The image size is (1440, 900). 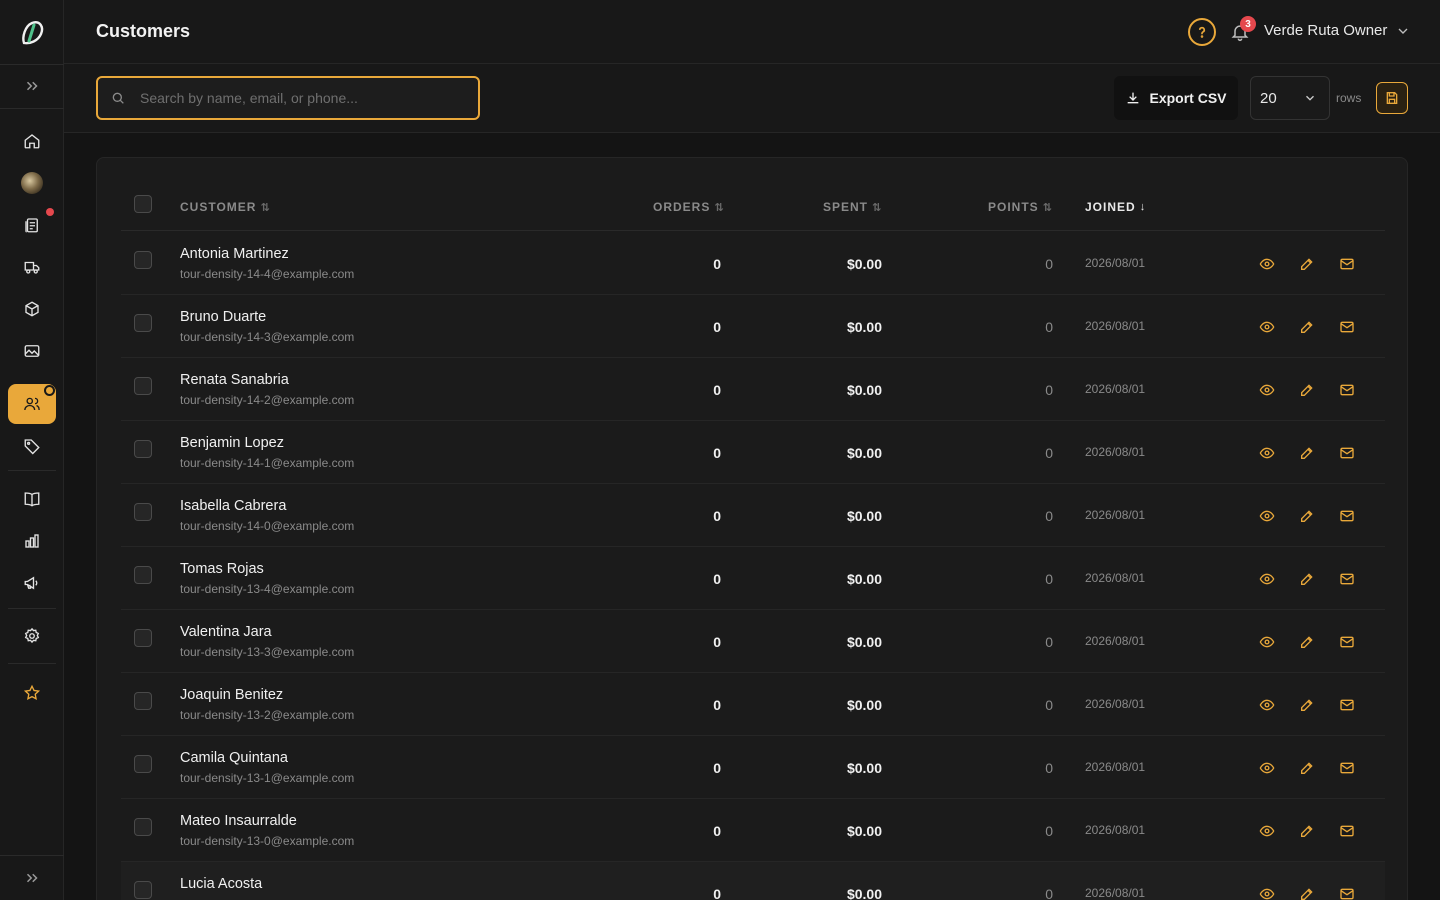 What do you see at coordinates (32, 878) in the screenshot?
I see `sidebar-collapse-button` at bounding box center [32, 878].